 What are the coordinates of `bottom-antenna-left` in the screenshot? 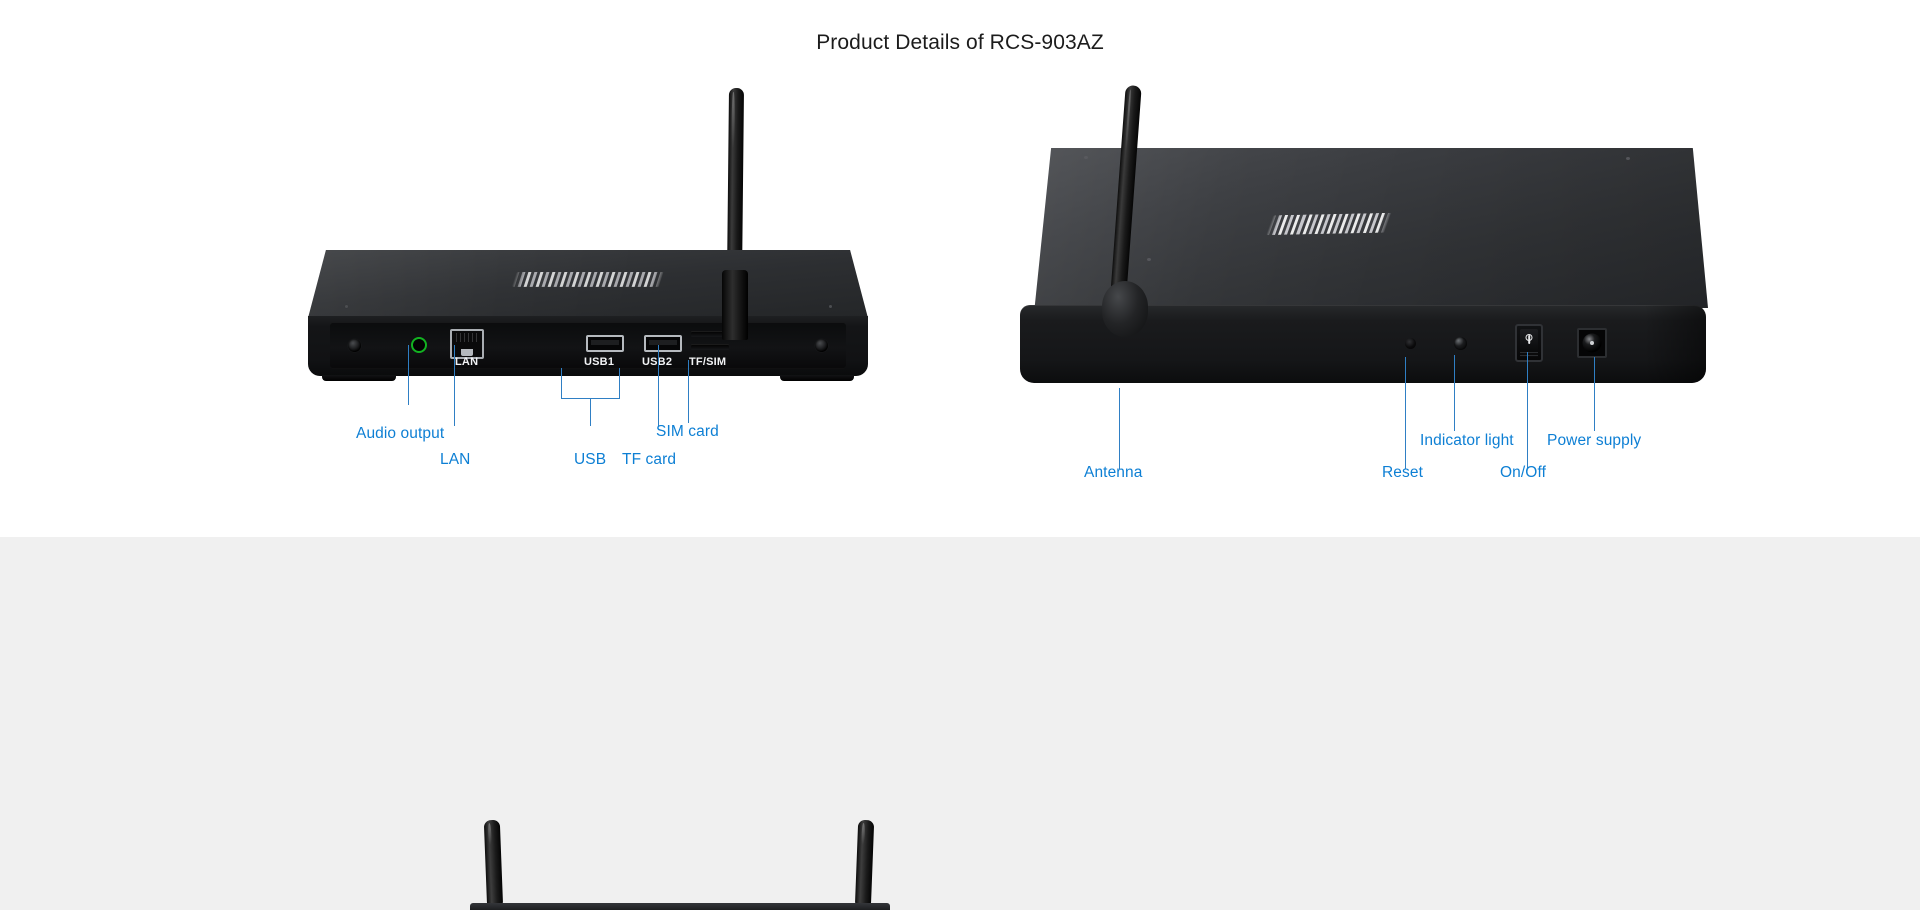 It's located at (493, 862).